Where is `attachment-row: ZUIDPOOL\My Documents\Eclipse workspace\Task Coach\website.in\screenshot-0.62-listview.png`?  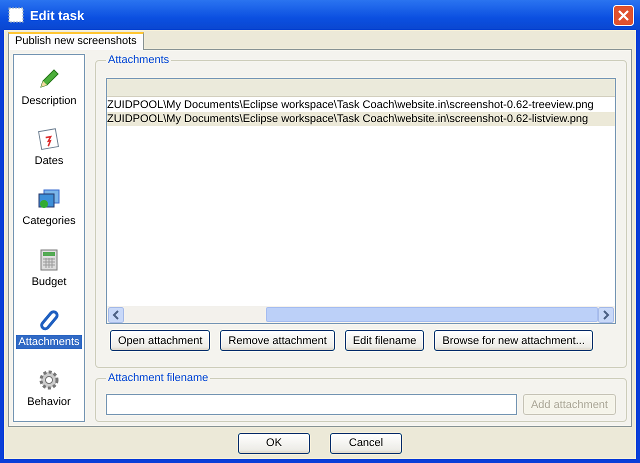
attachment-row: ZUIDPOOL\My Documents\Eclipse workspace\Task Coach\website.in\screenshot-0.62-listview.png is located at coordinates (361, 119).